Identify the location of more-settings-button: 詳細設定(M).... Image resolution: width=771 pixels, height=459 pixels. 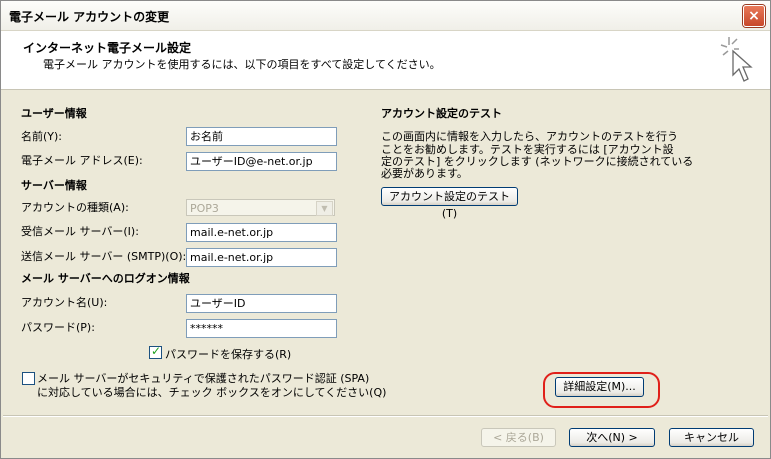
(599, 387).